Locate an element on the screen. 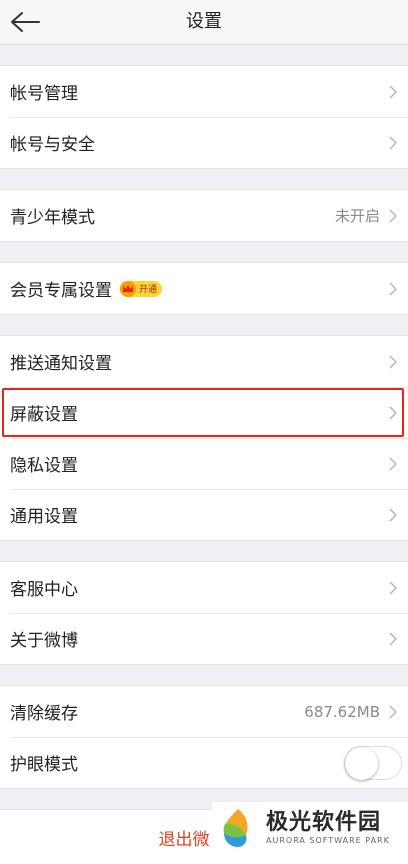 The height and width of the screenshot is (864, 408). crown-icon is located at coordinates (128, 288).